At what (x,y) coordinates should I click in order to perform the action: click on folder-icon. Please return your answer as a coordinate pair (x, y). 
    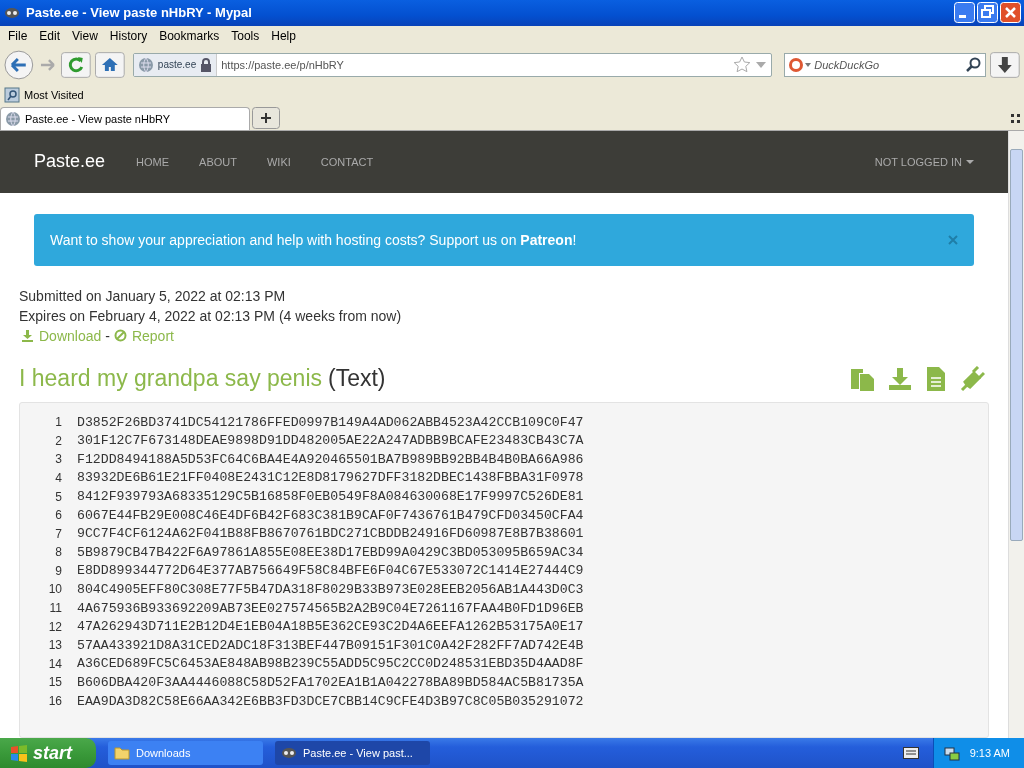
    Looking at the image, I should click on (122, 753).